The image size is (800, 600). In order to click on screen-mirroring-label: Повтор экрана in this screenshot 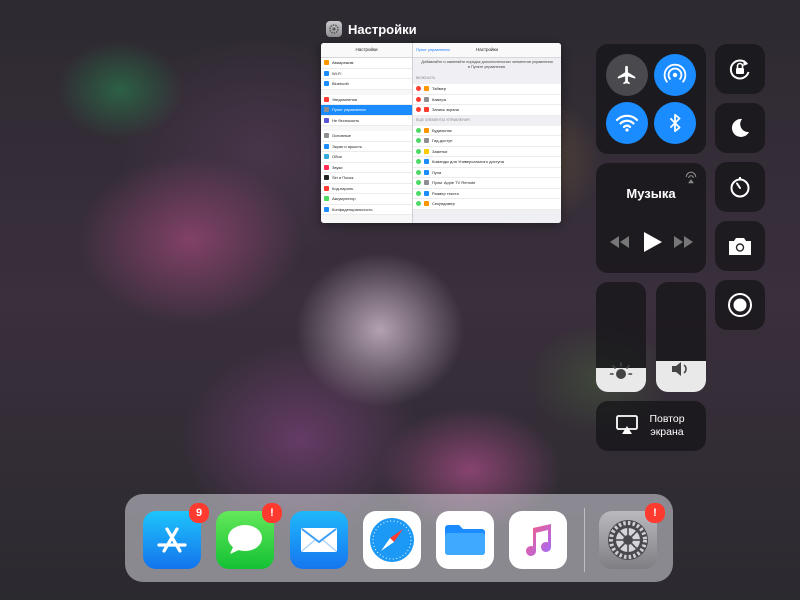, I will do `click(667, 426)`.